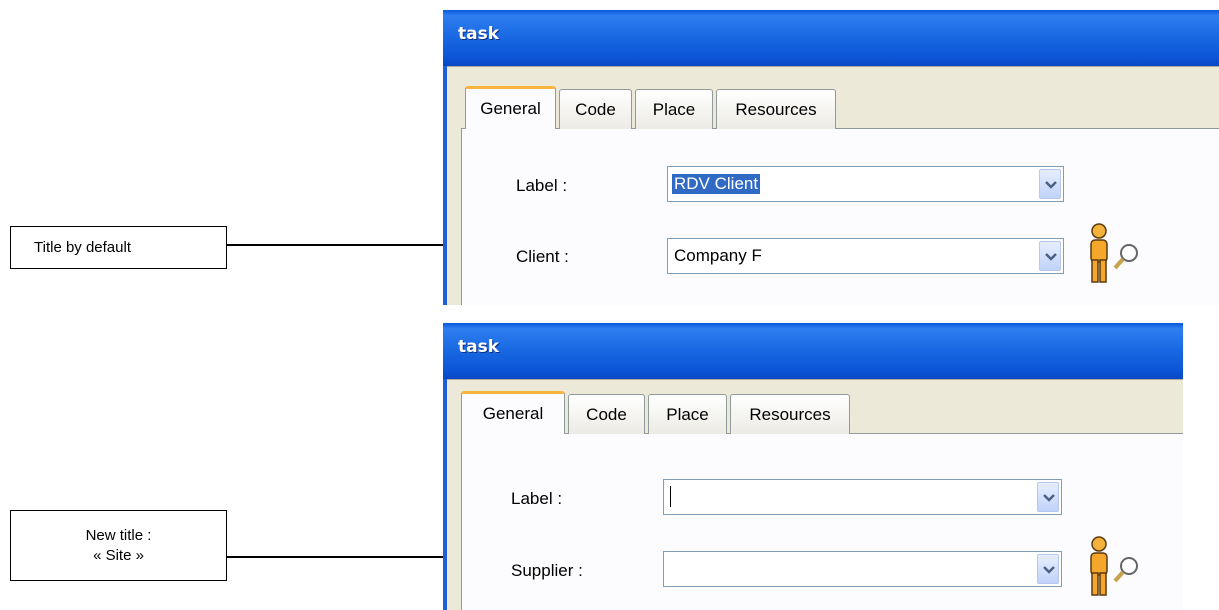  Describe the element at coordinates (716, 184) in the screenshot. I see `label-value: RDV Client` at that location.